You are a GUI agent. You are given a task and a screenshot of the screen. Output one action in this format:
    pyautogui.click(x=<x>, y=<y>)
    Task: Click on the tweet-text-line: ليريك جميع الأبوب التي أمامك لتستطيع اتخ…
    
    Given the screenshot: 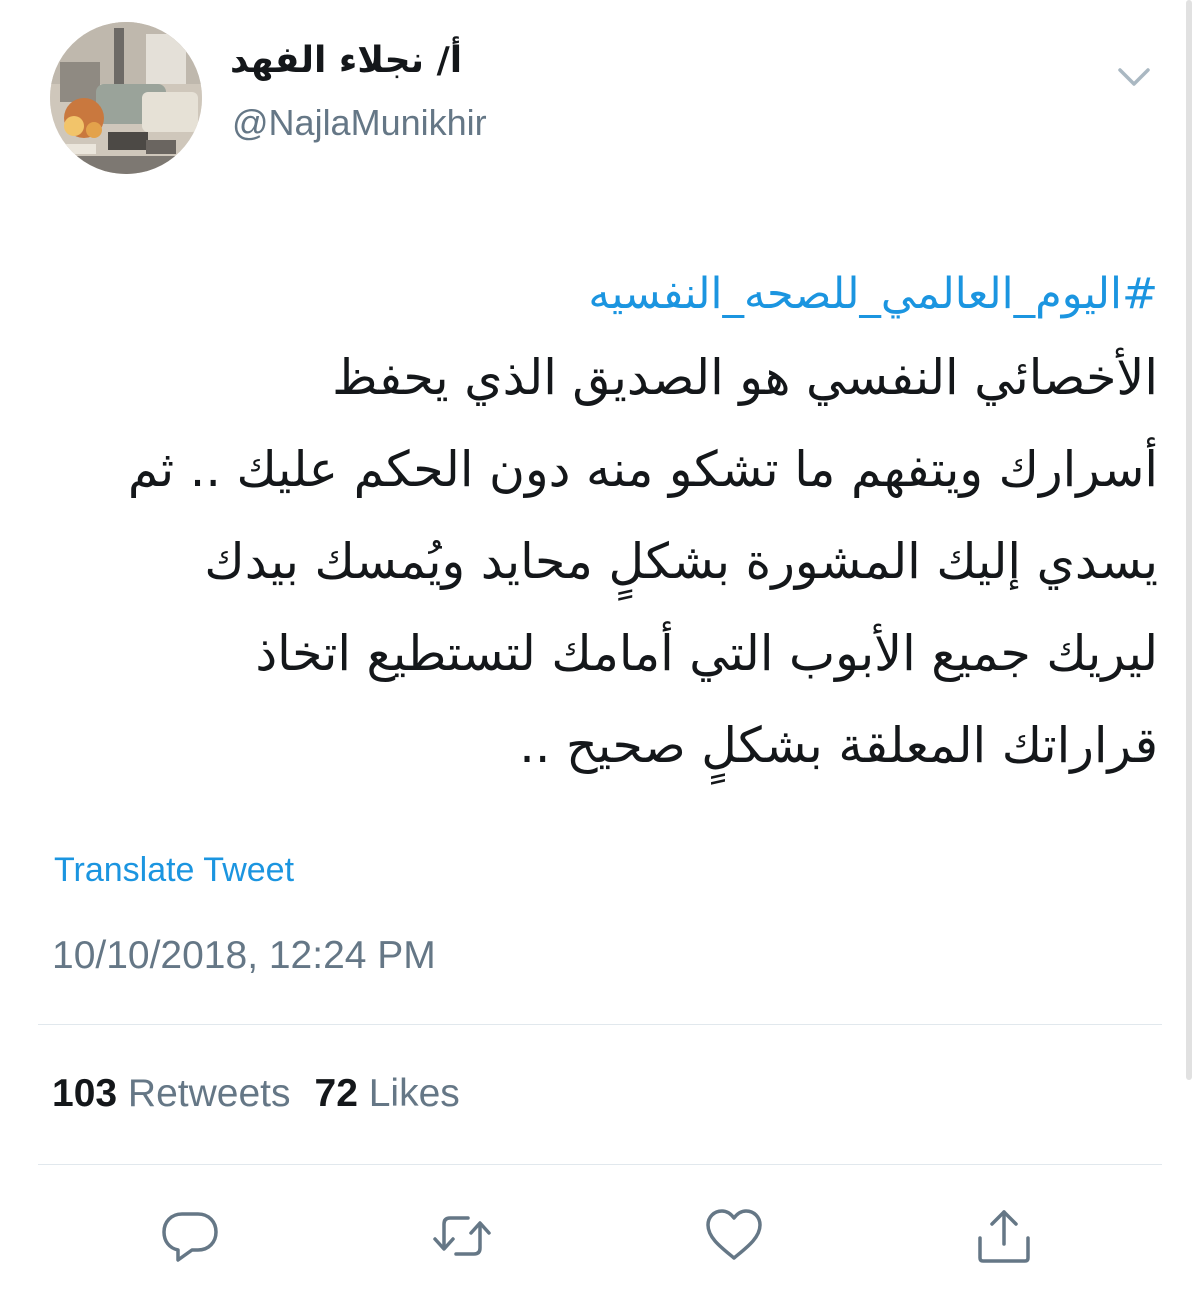 What is the action you would take?
    pyautogui.click(x=706, y=653)
    